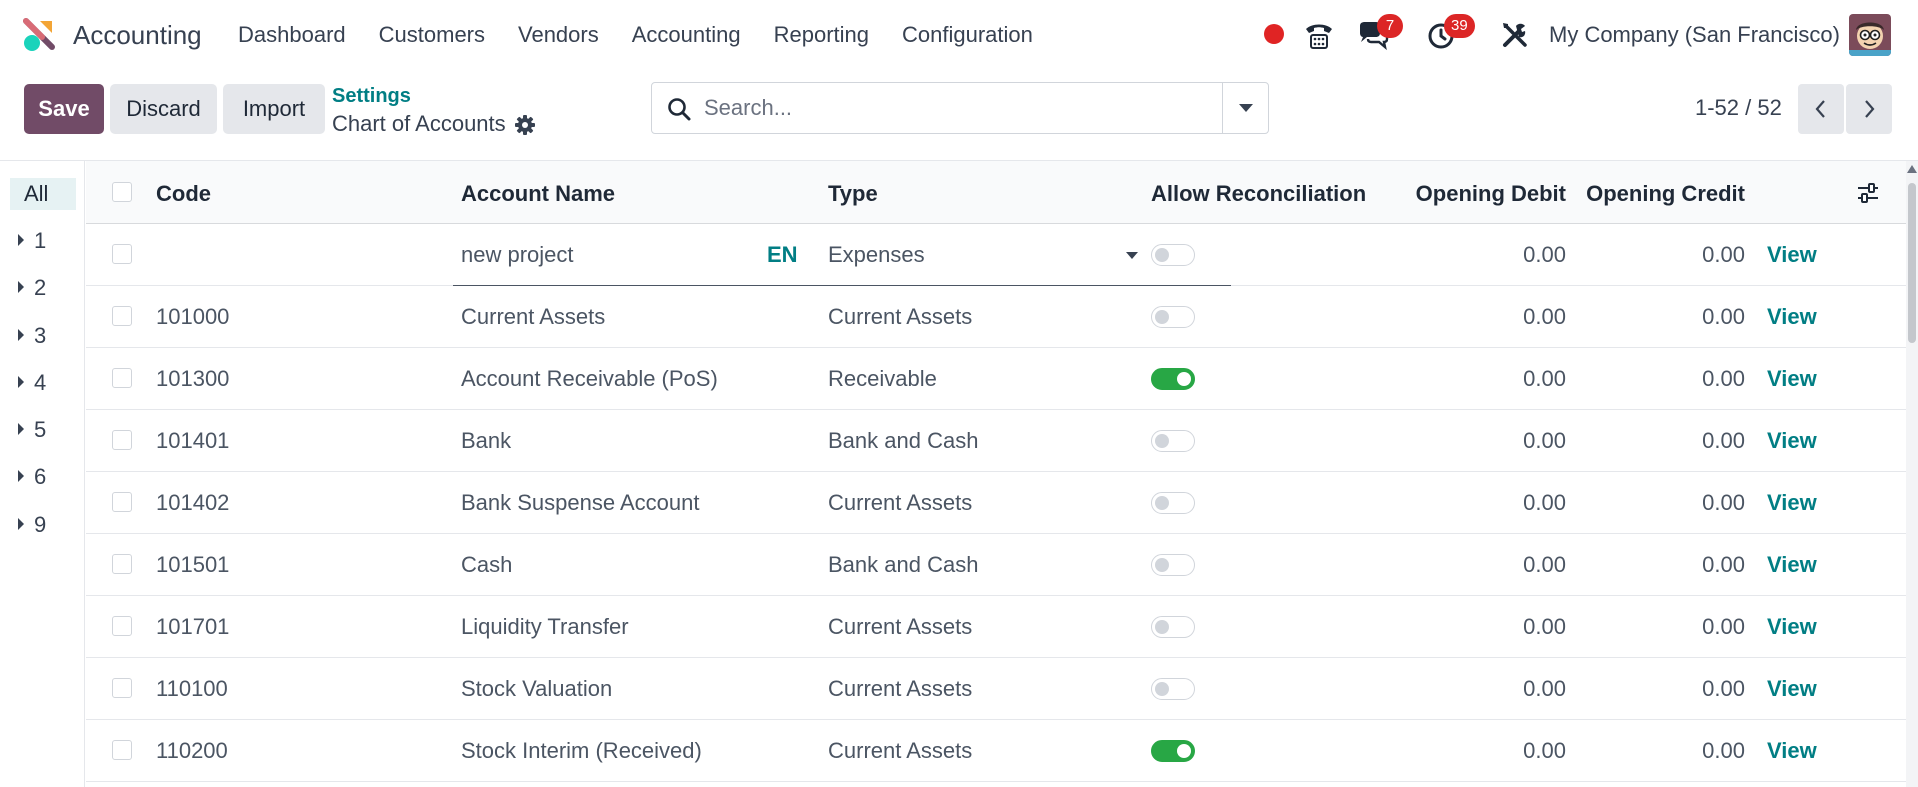 The width and height of the screenshot is (1918, 787). What do you see at coordinates (782, 254) in the screenshot?
I see `language-button: EN` at bounding box center [782, 254].